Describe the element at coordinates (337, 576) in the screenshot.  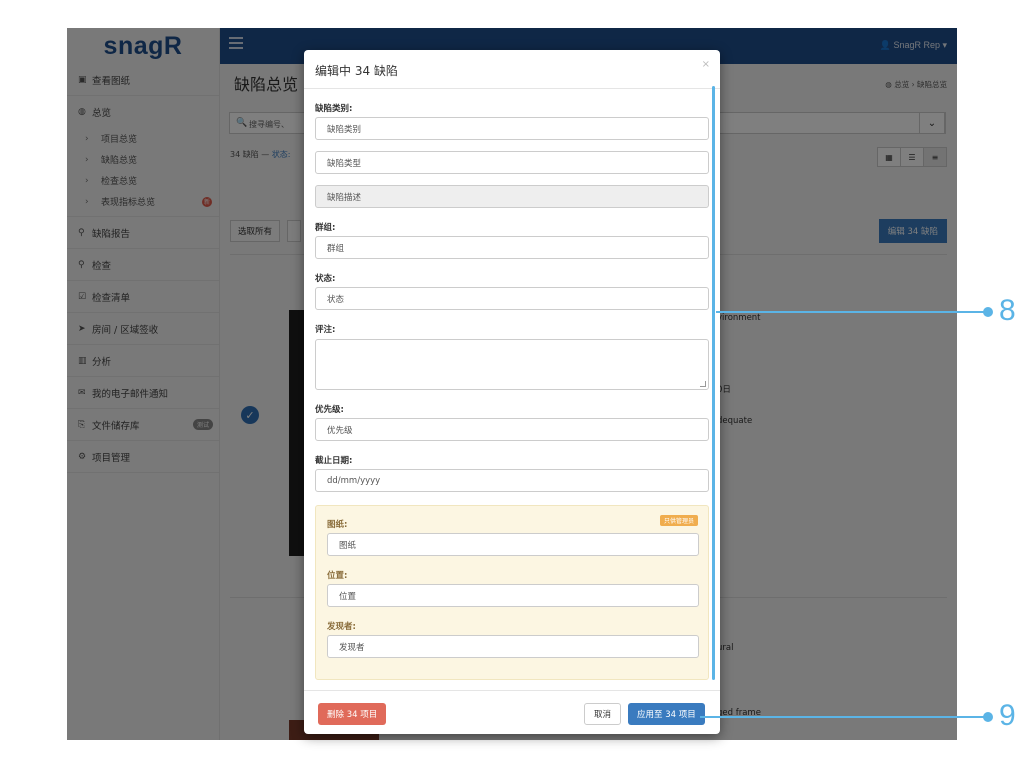
I see `location-label: 位置:` at that location.